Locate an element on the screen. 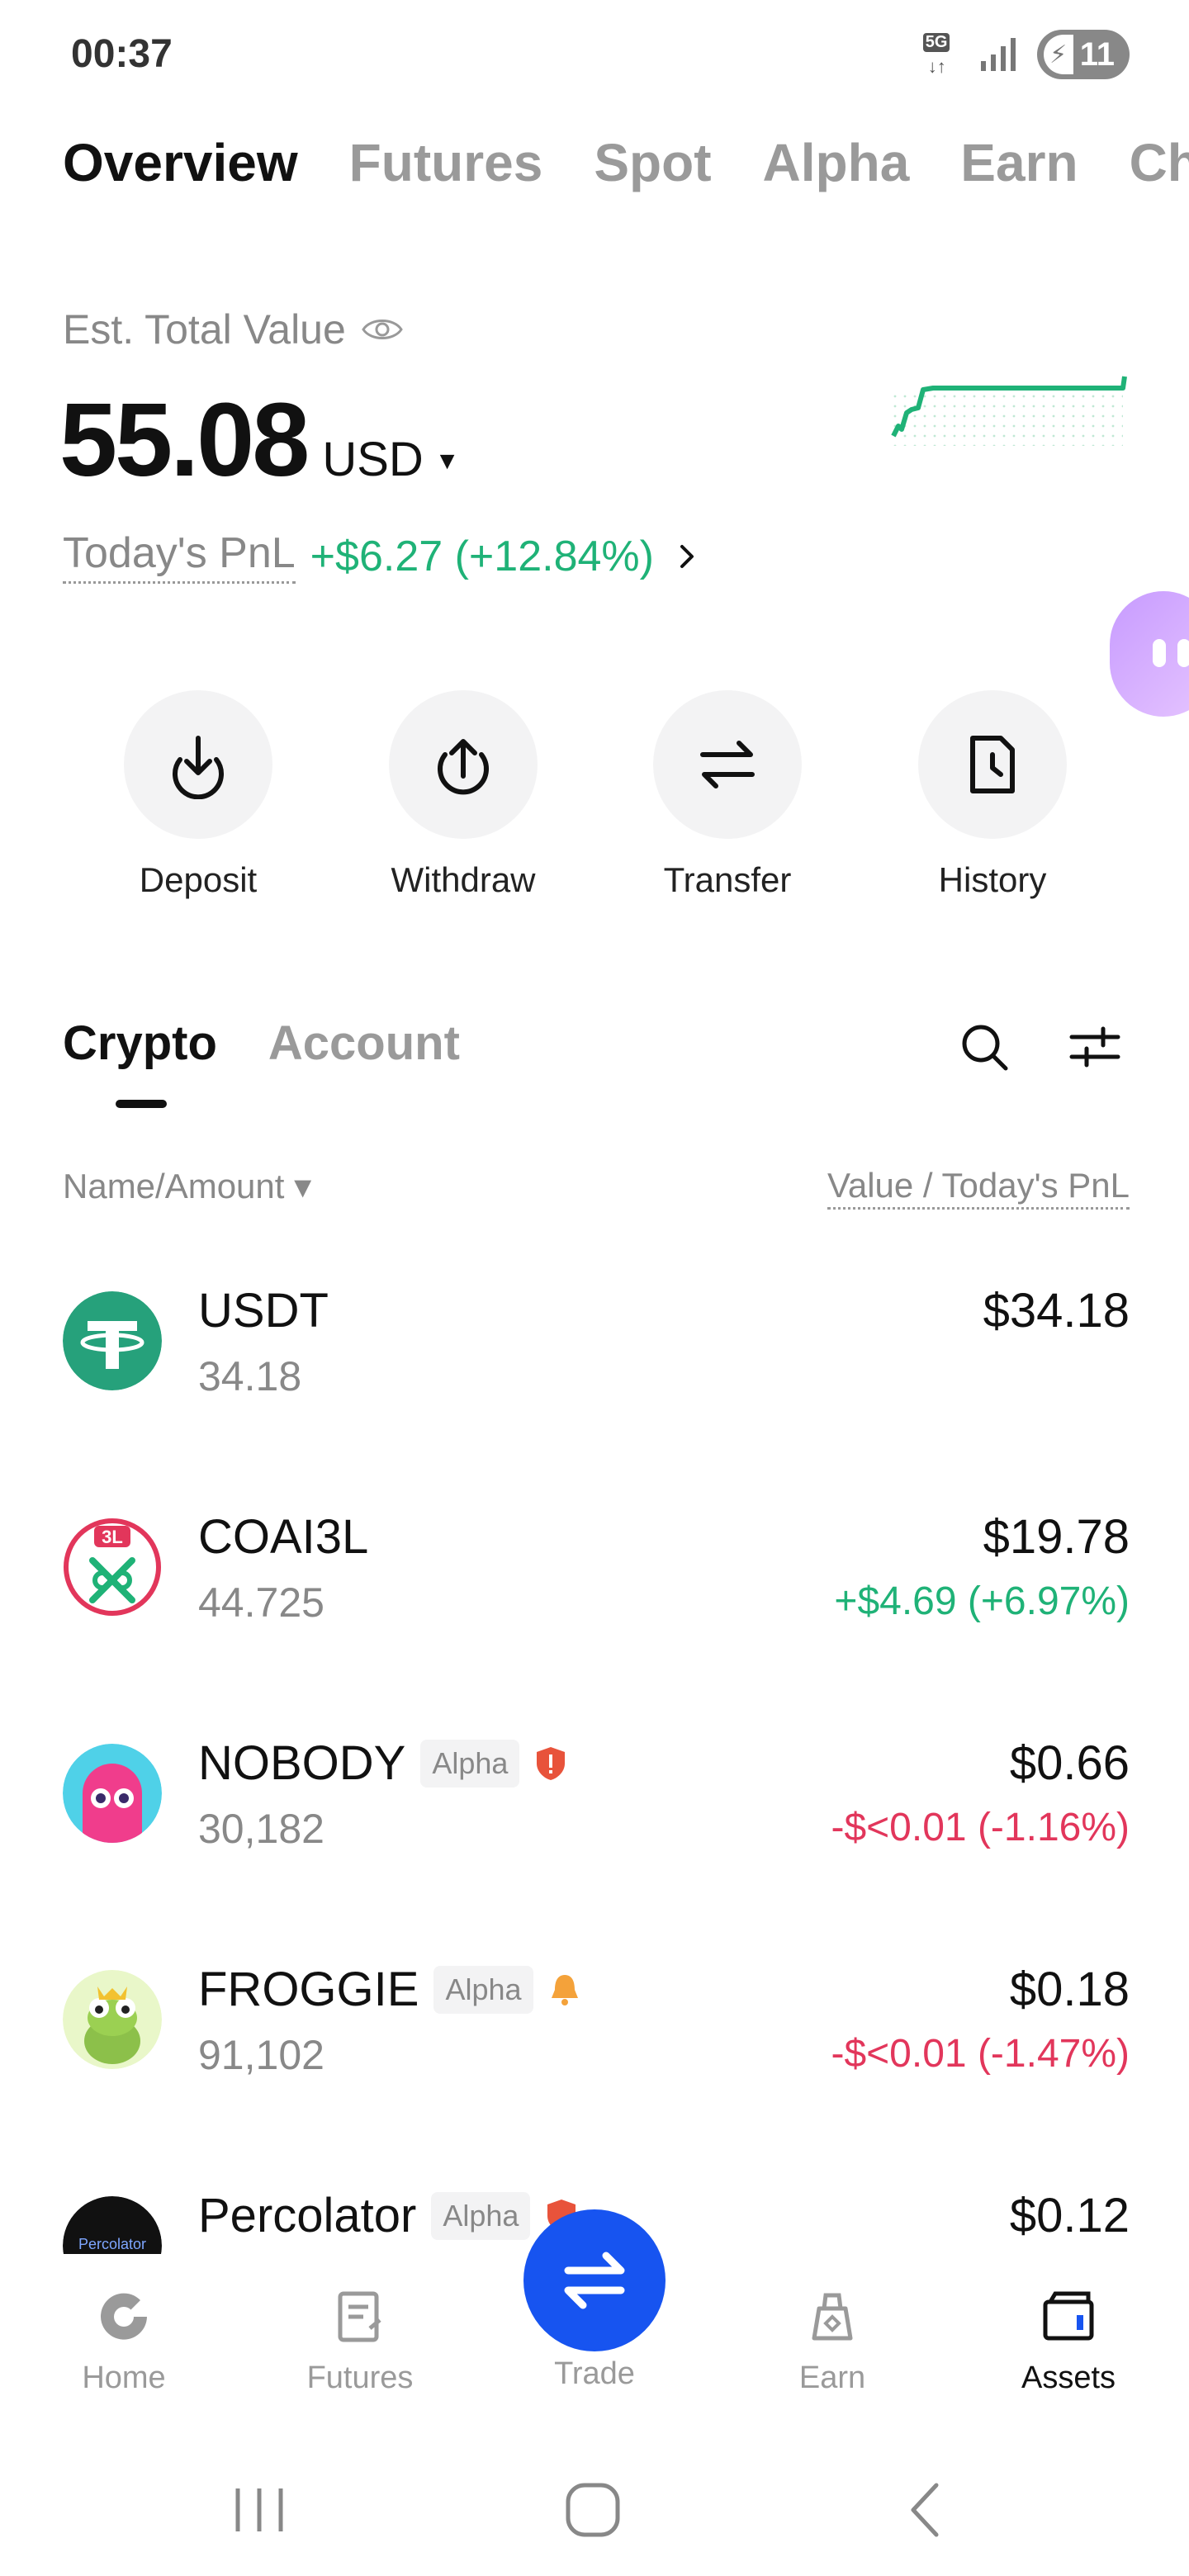  tab-account: Account is located at coordinates (364, 1043).